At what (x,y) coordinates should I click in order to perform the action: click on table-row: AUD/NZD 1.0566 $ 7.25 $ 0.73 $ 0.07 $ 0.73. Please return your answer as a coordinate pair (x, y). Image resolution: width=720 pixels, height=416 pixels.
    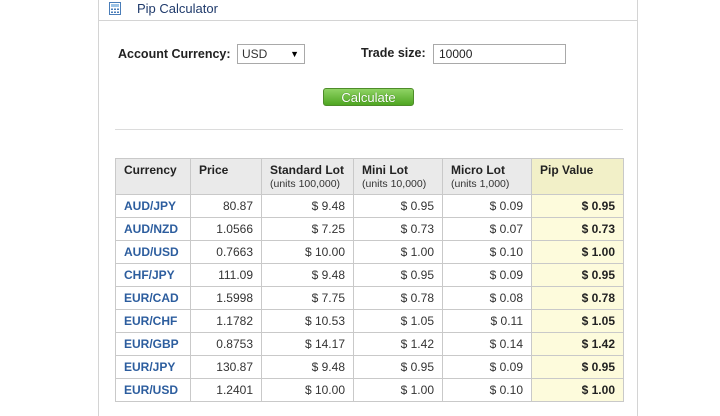
    Looking at the image, I should click on (369, 229).